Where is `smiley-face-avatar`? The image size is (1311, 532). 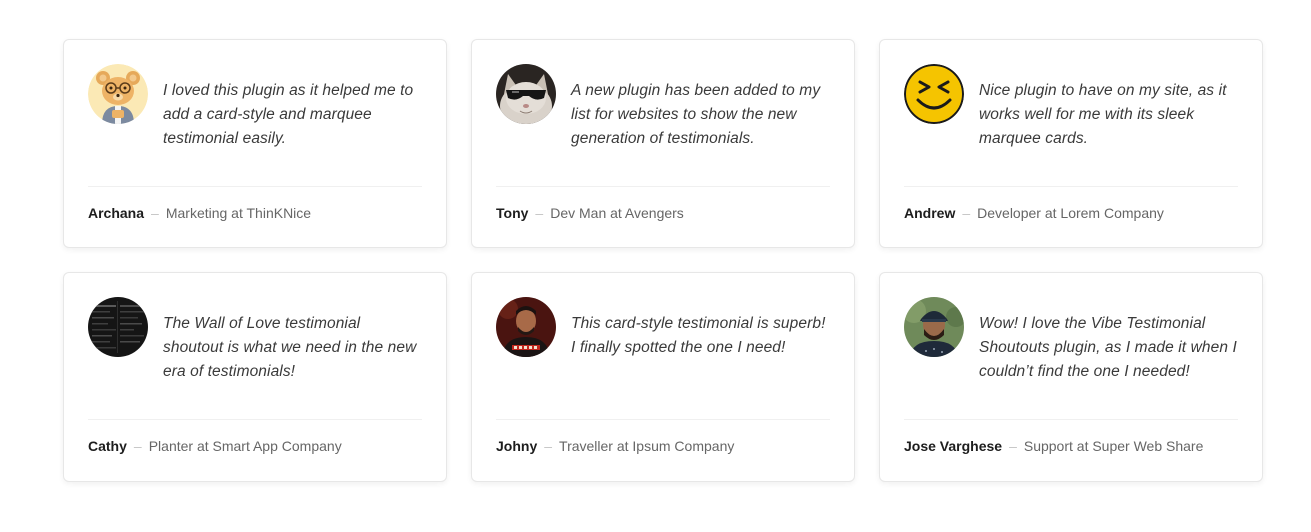 smiley-face-avatar is located at coordinates (934, 94).